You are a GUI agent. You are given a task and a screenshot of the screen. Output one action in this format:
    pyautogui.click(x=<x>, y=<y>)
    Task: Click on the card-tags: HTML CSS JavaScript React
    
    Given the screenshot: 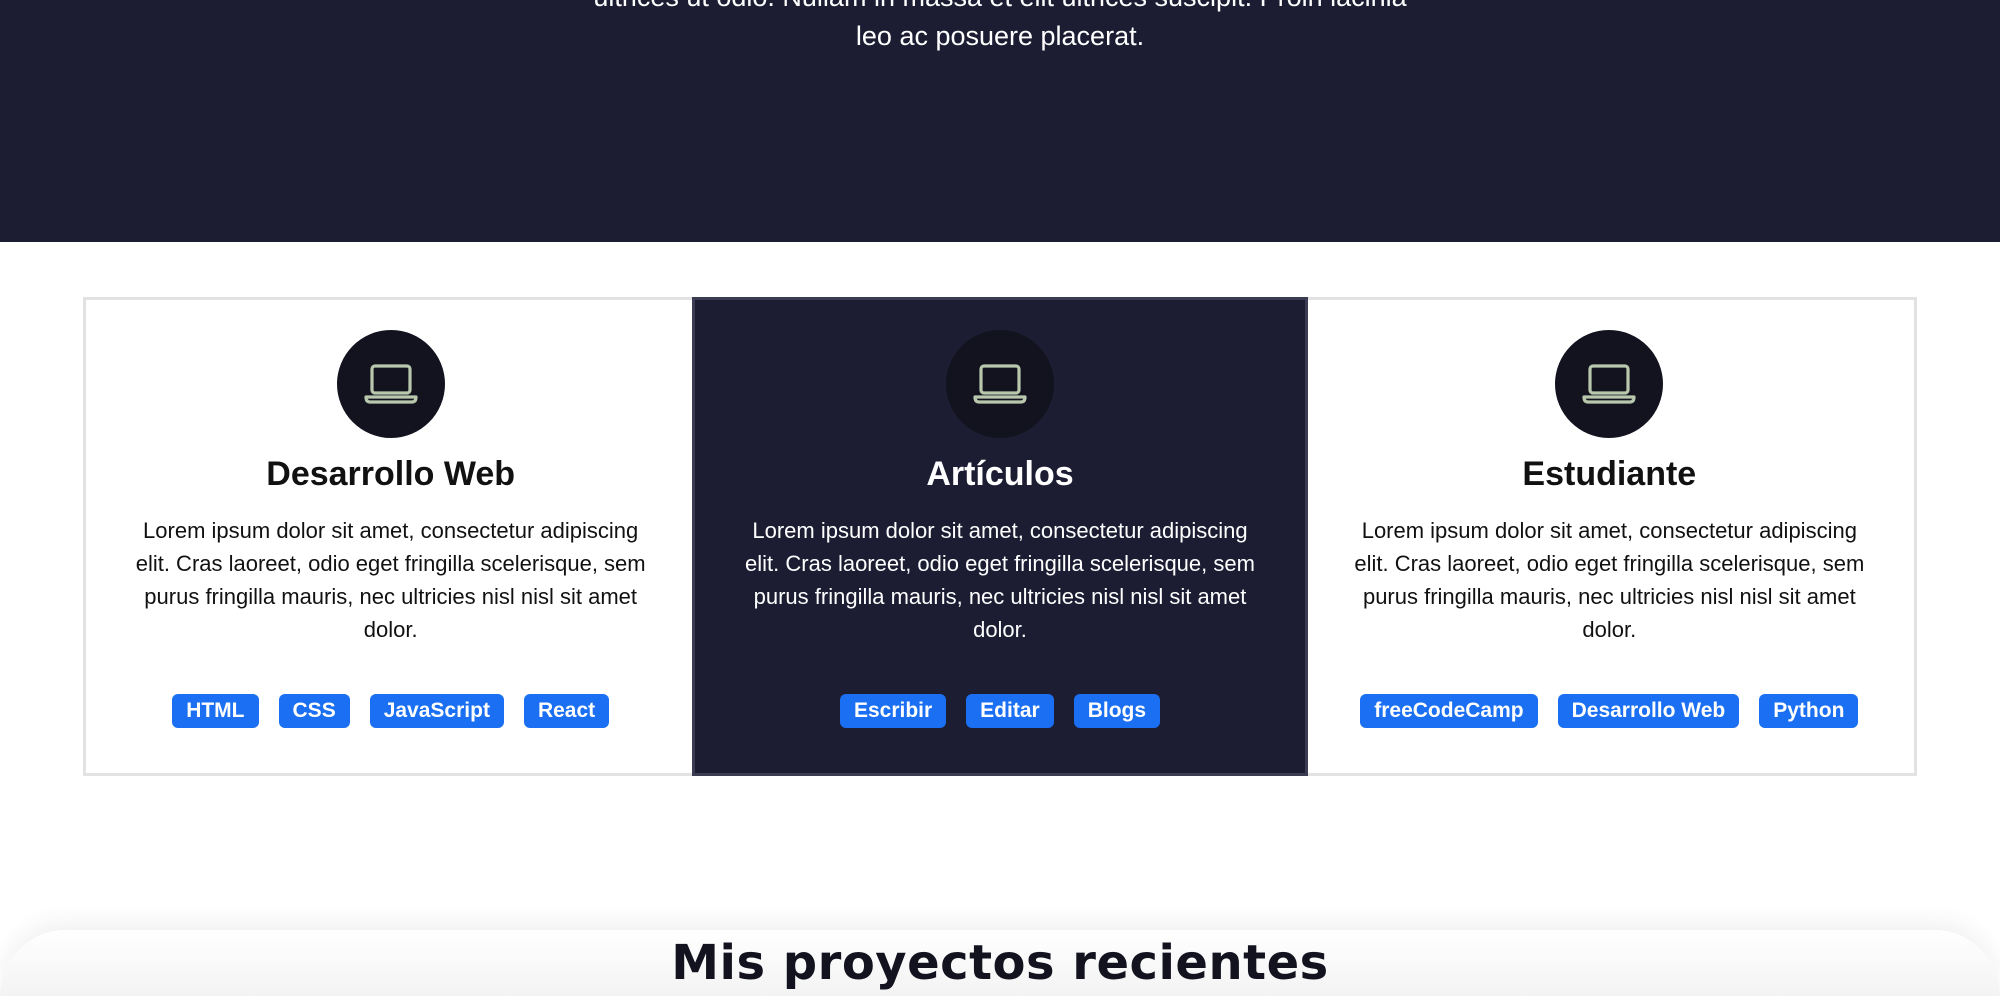 What is the action you would take?
    pyautogui.click(x=390, y=711)
    